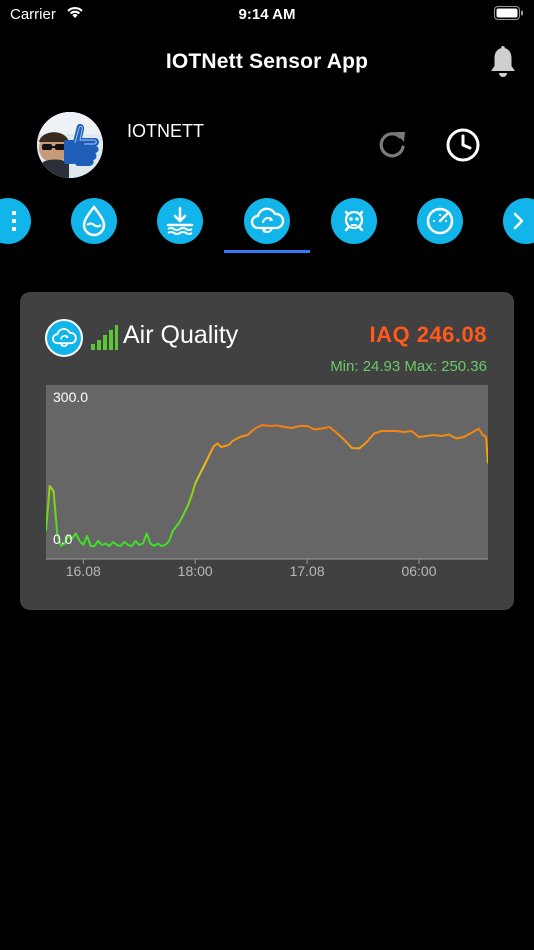 The image size is (534, 950). What do you see at coordinates (428, 334) in the screenshot?
I see `iaq-value: IAQ 246.08` at bounding box center [428, 334].